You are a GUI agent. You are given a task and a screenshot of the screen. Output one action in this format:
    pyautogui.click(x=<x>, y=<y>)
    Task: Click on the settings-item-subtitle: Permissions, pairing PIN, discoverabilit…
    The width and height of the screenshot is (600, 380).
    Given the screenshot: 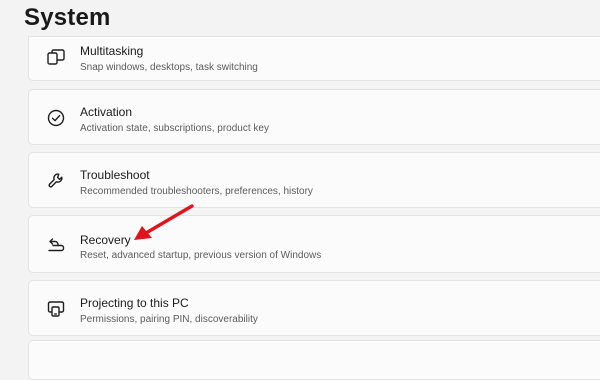 What is the action you would take?
    pyautogui.click(x=169, y=319)
    